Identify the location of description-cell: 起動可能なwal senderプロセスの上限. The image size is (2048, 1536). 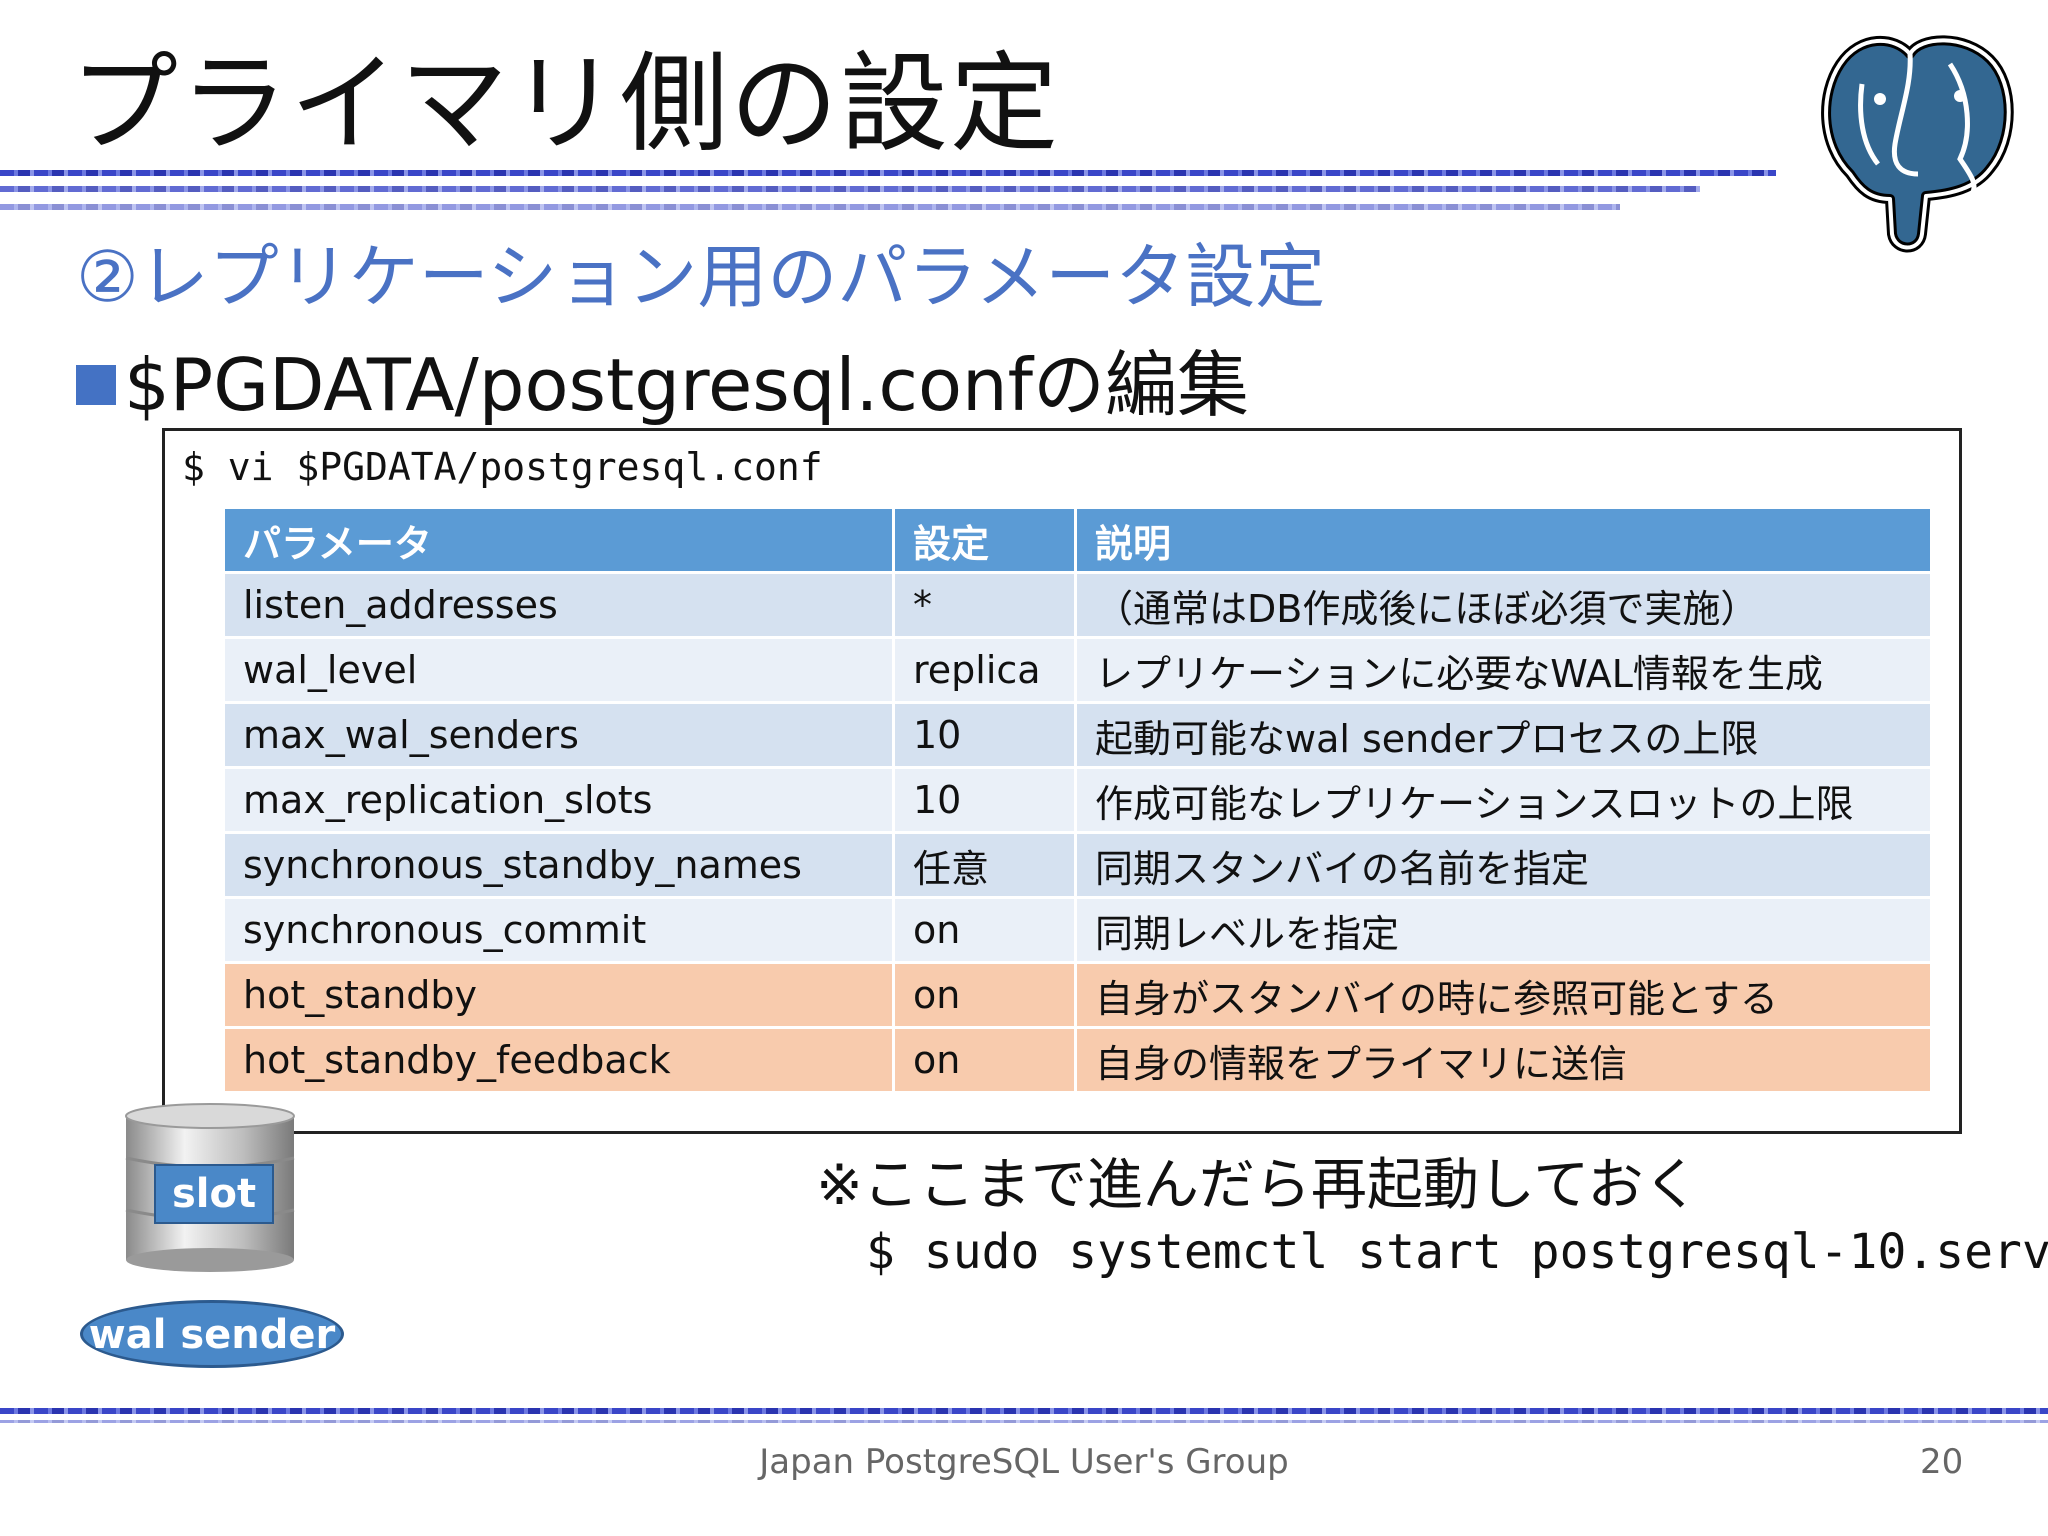
(1503, 735).